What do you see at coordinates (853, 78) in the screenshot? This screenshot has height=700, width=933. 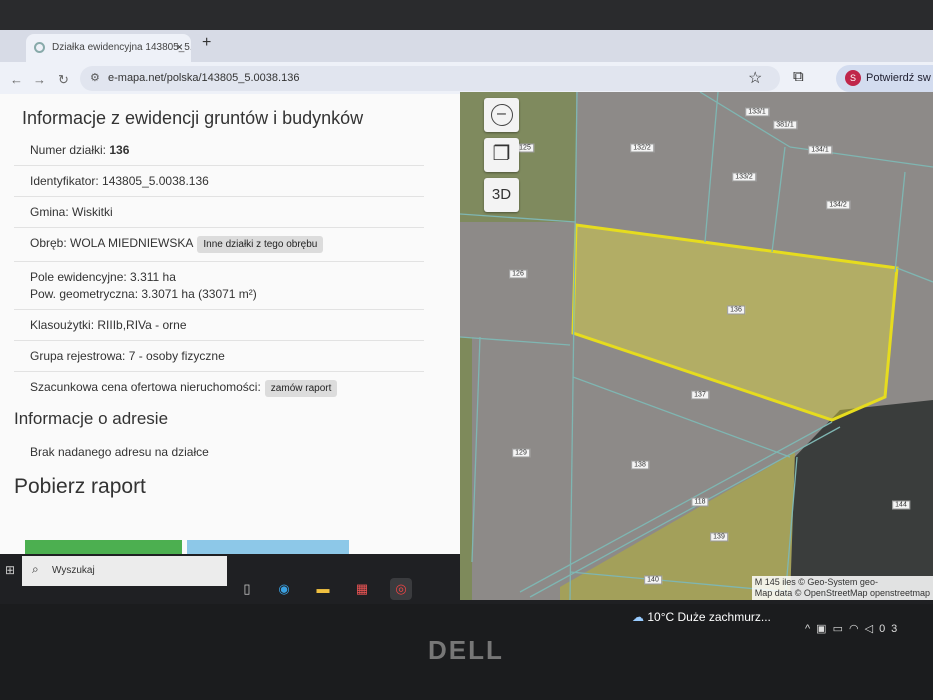 I see `avatar: S` at bounding box center [853, 78].